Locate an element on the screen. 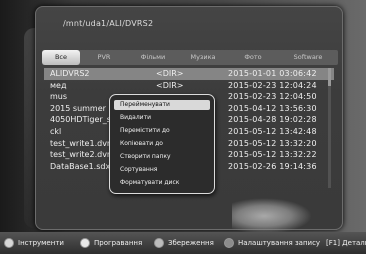 This screenshot has width=366, height=254. file-date: 2015-01-01 03:06:42 is located at coordinates (272, 73).